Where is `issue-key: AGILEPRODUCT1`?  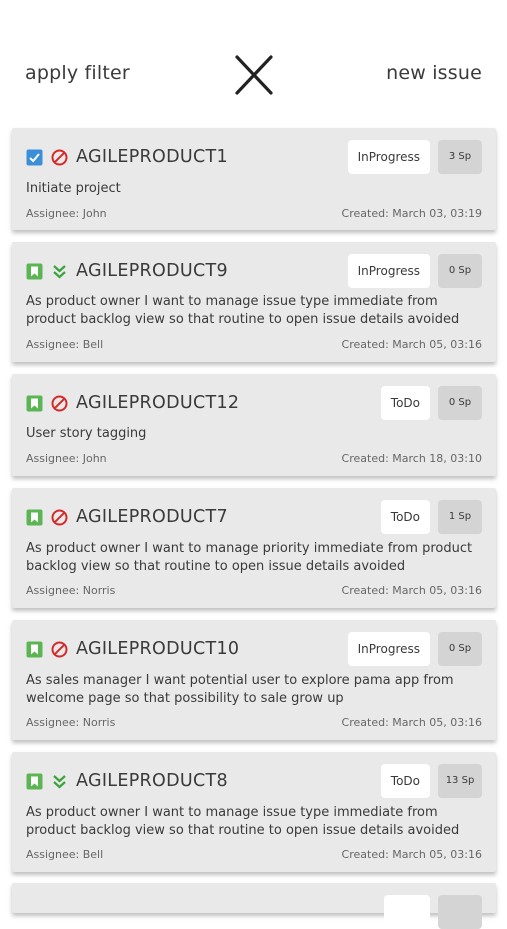
issue-key: AGILEPRODUCT1 is located at coordinates (152, 157).